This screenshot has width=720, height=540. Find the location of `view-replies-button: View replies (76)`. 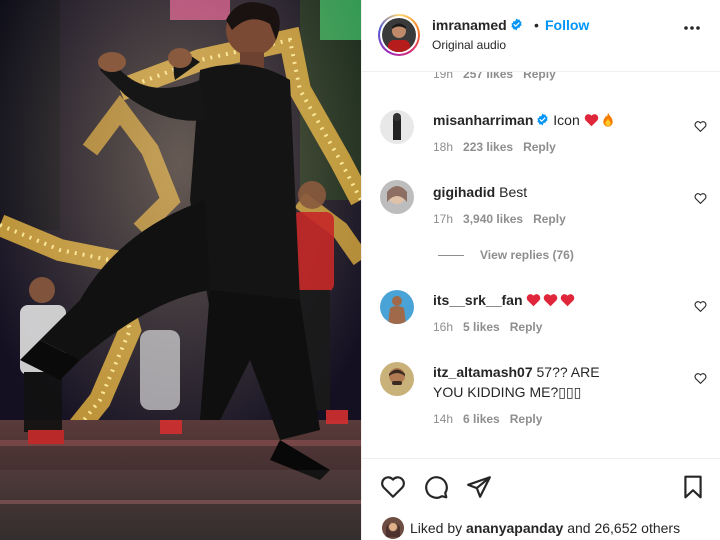

view-replies-button: View replies (76) is located at coordinates (506, 255).